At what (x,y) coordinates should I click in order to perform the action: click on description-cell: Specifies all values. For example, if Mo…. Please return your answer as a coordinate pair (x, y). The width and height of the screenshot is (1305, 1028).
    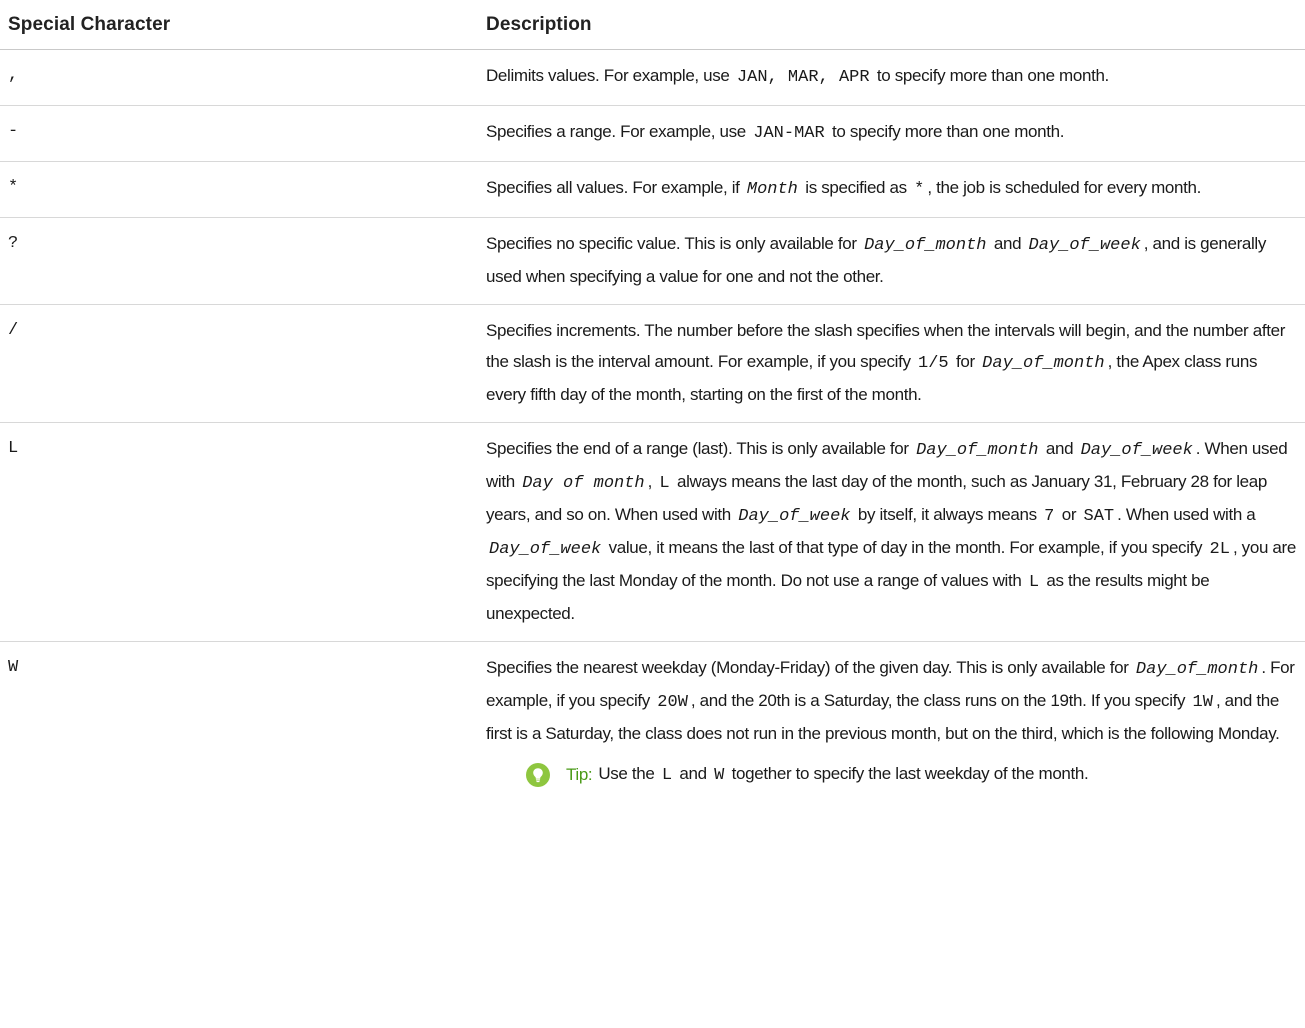
    Looking at the image, I should click on (891, 189).